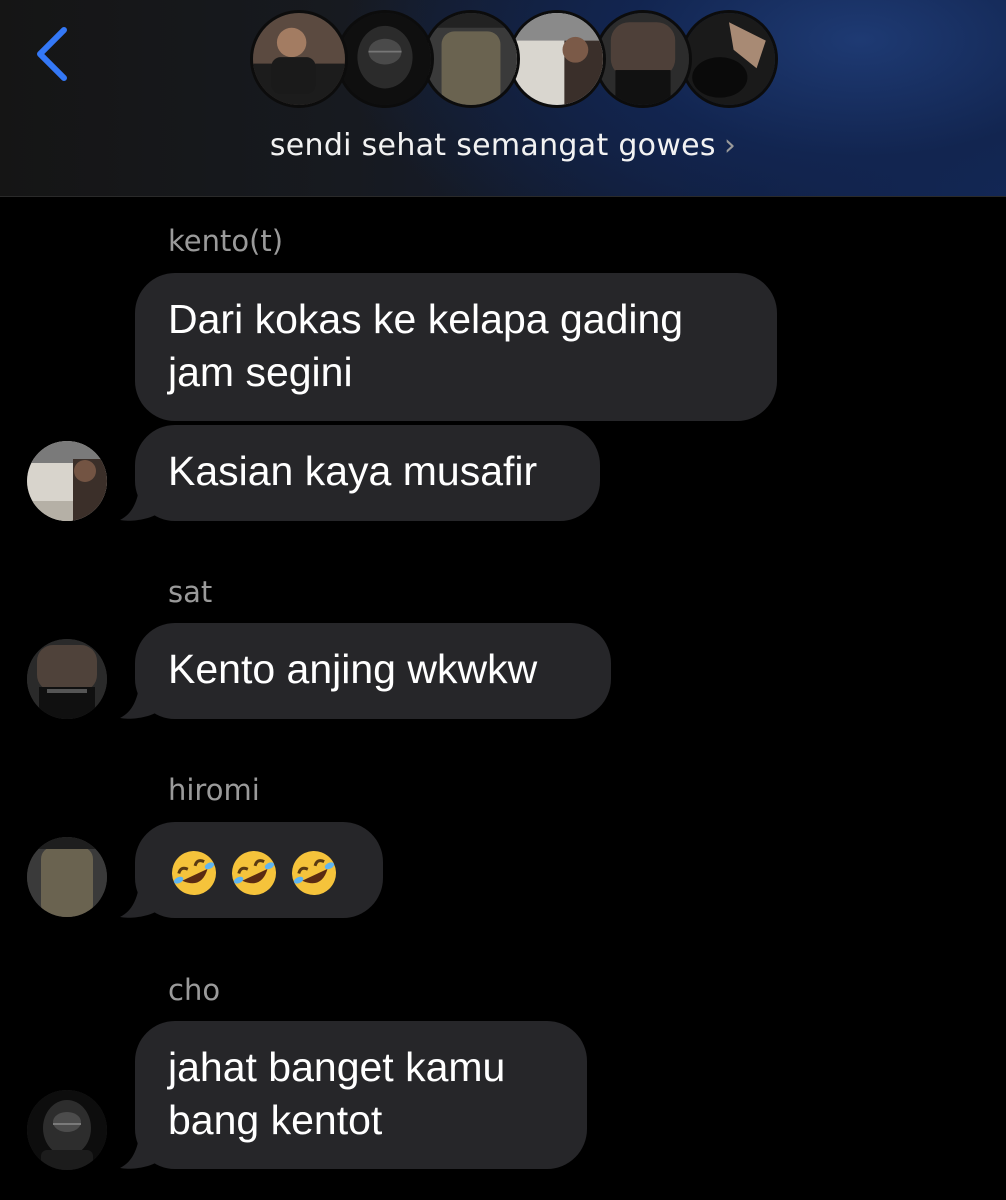 This screenshot has height=1200, width=1006. What do you see at coordinates (190, 592) in the screenshot?
I see `sender-name-sat: sat` at bounding box center [190, 592].